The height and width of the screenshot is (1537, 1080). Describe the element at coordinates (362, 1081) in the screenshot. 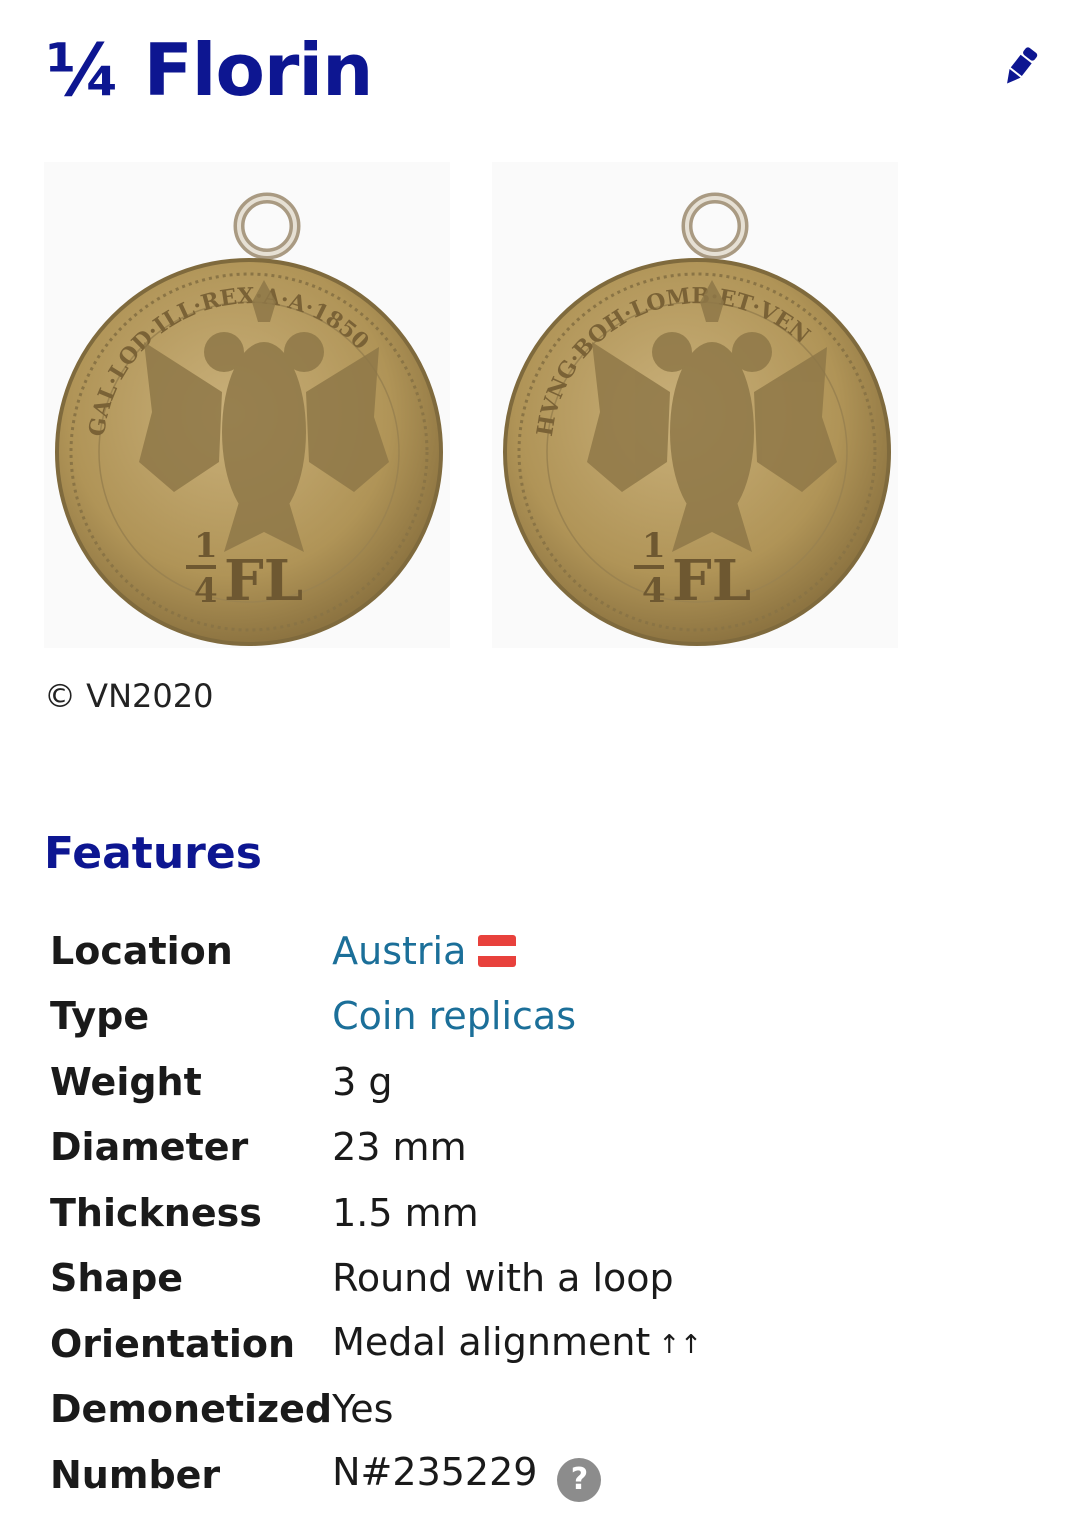

I see `feature-value: 3 g` at that location.